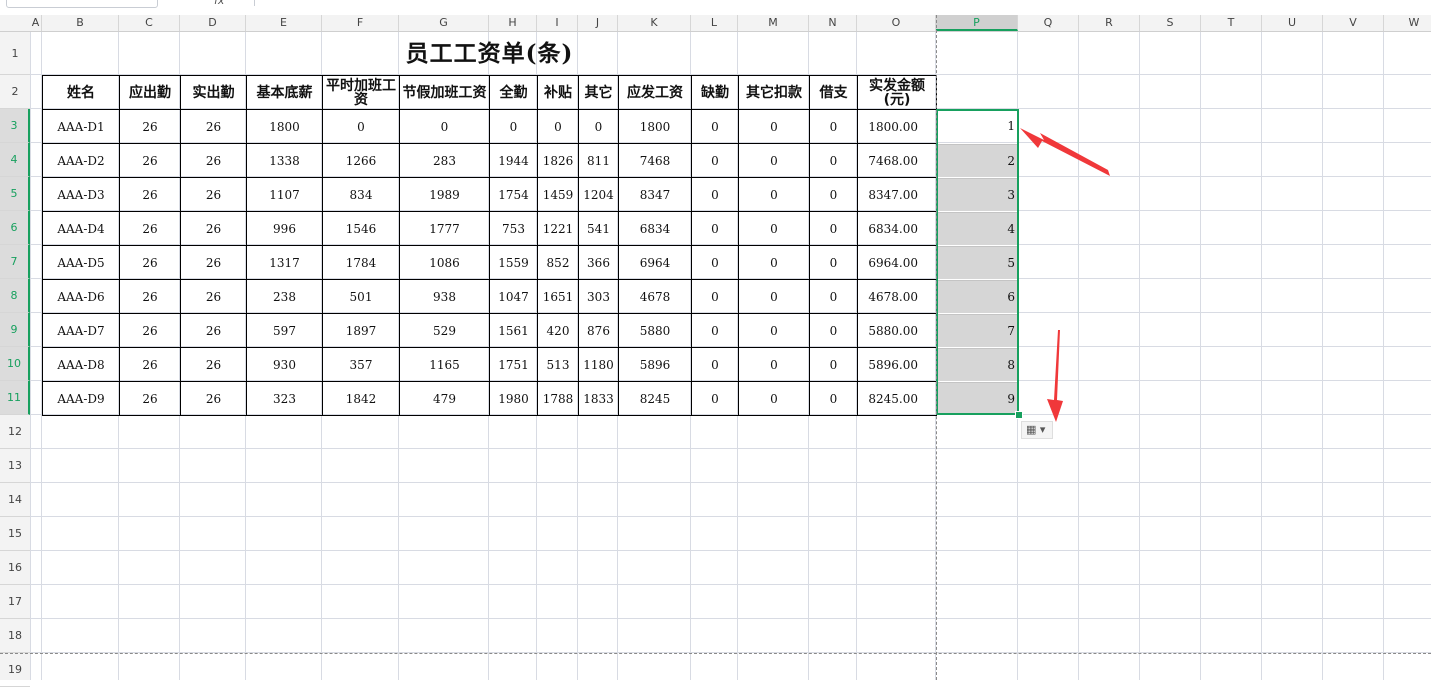 This screenshot has height=687, width=1431. What do you see at coordinates (1065, 275) in the screenshot?
I see `annotation-arrows` at bounding box center [1065, 275].